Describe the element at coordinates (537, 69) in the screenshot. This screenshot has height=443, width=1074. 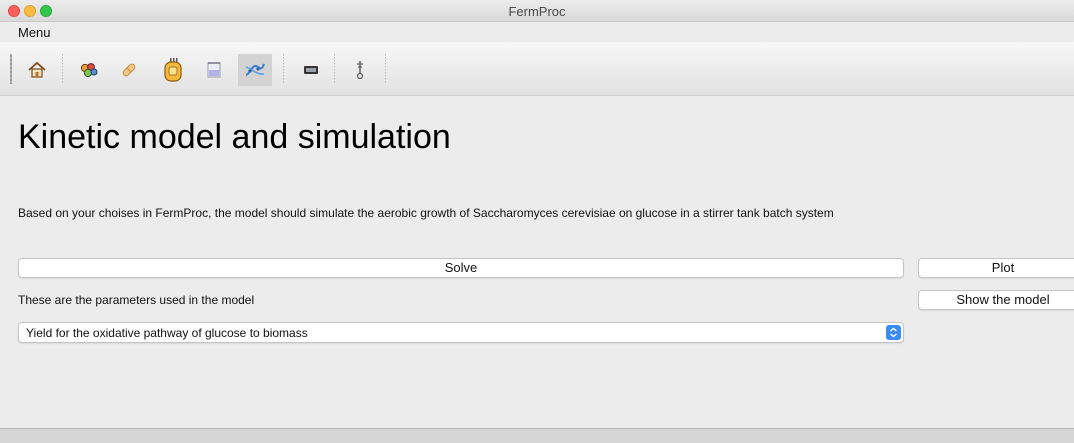
I see `toolbar` at that location.